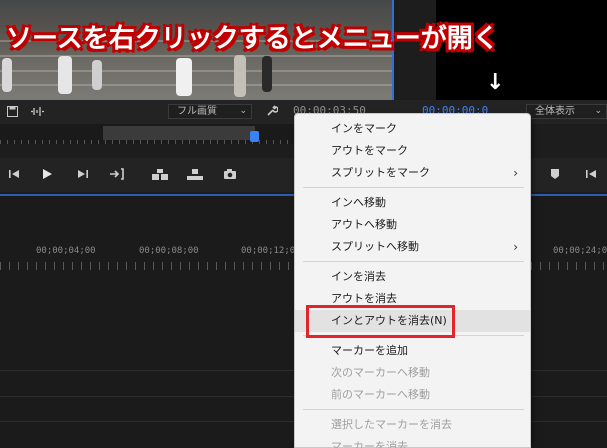 The image size is (607, 448). I want to click on menu-item-label: マーカーを追加, so click(369, 350).